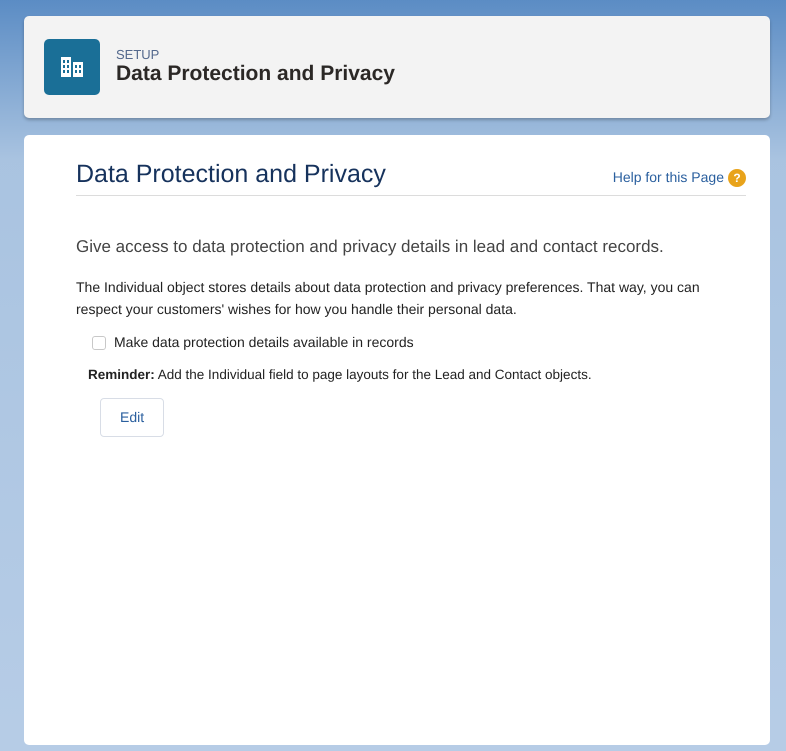 Image resolution: width=786 pixels, height=751 pixels. What do you see at coordinates (255, 73) in the screenshot?
I see `header-title: Data Protection and Privacy` at bounding box center [255, 73].